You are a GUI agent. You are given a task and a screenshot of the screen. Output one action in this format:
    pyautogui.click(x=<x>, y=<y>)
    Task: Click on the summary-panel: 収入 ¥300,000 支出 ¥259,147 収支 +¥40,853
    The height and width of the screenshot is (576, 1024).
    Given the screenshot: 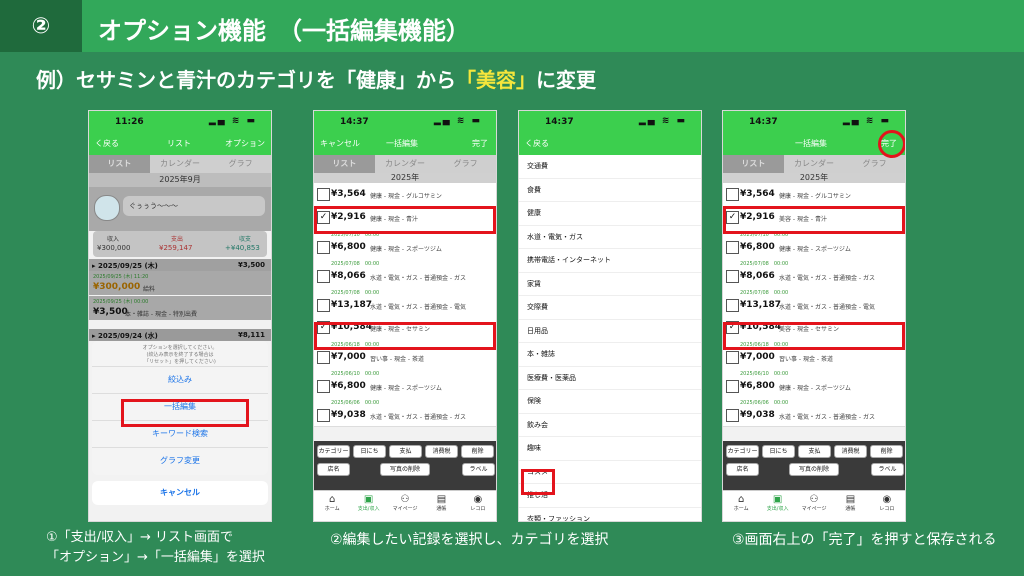 What is the action you would take?
    pyautogui.click(x=180, y=244)
    